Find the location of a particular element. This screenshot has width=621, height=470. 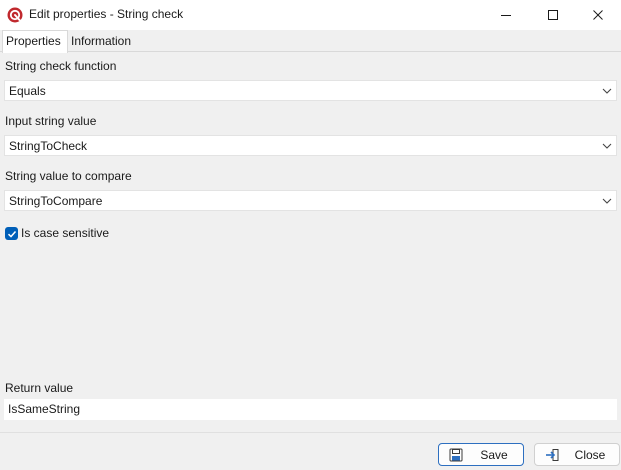

tab-properties: Properties is located at coordinates (35, 41).